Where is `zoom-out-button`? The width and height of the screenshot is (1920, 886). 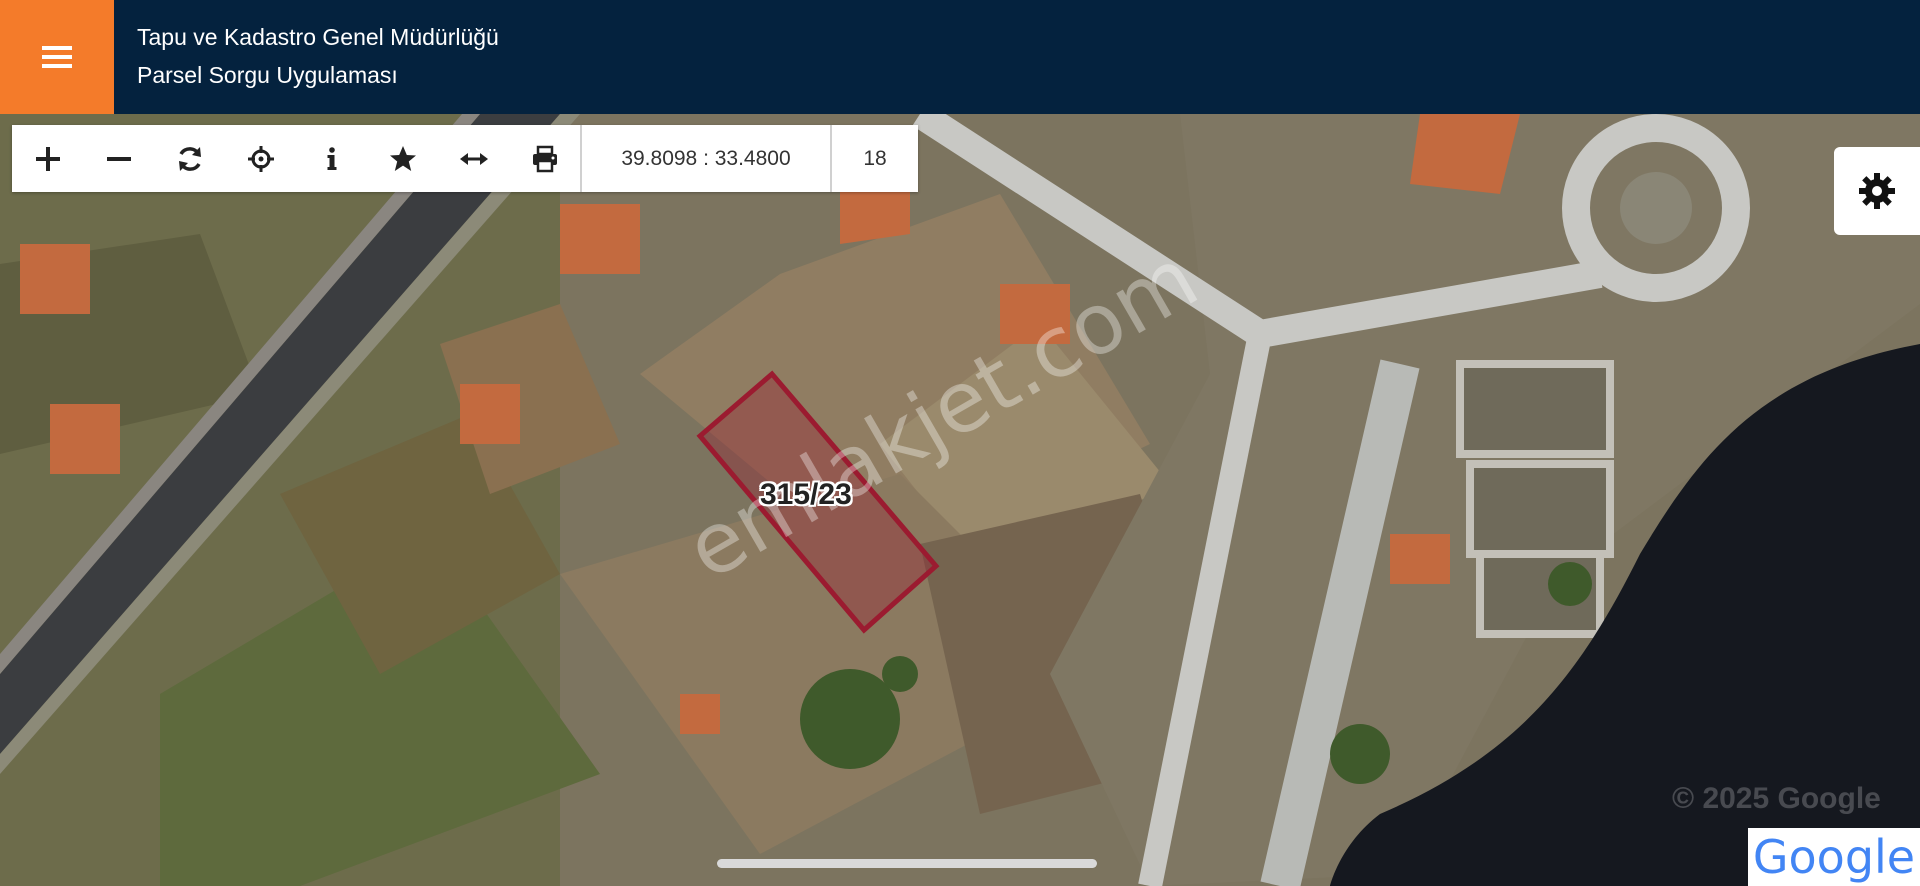 zoom-out-button is located at coordinates (118, 158).